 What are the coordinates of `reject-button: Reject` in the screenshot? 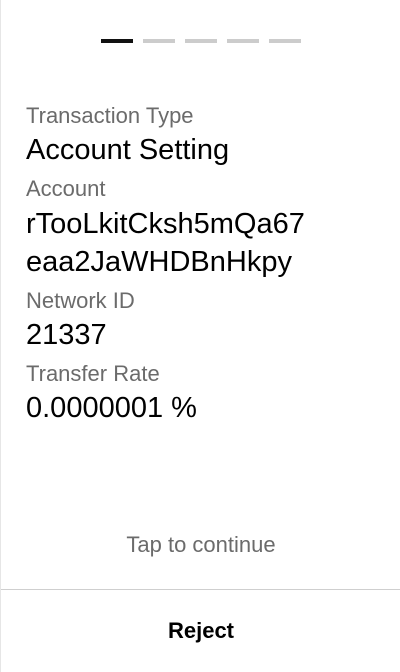 It's located at (200, 631).